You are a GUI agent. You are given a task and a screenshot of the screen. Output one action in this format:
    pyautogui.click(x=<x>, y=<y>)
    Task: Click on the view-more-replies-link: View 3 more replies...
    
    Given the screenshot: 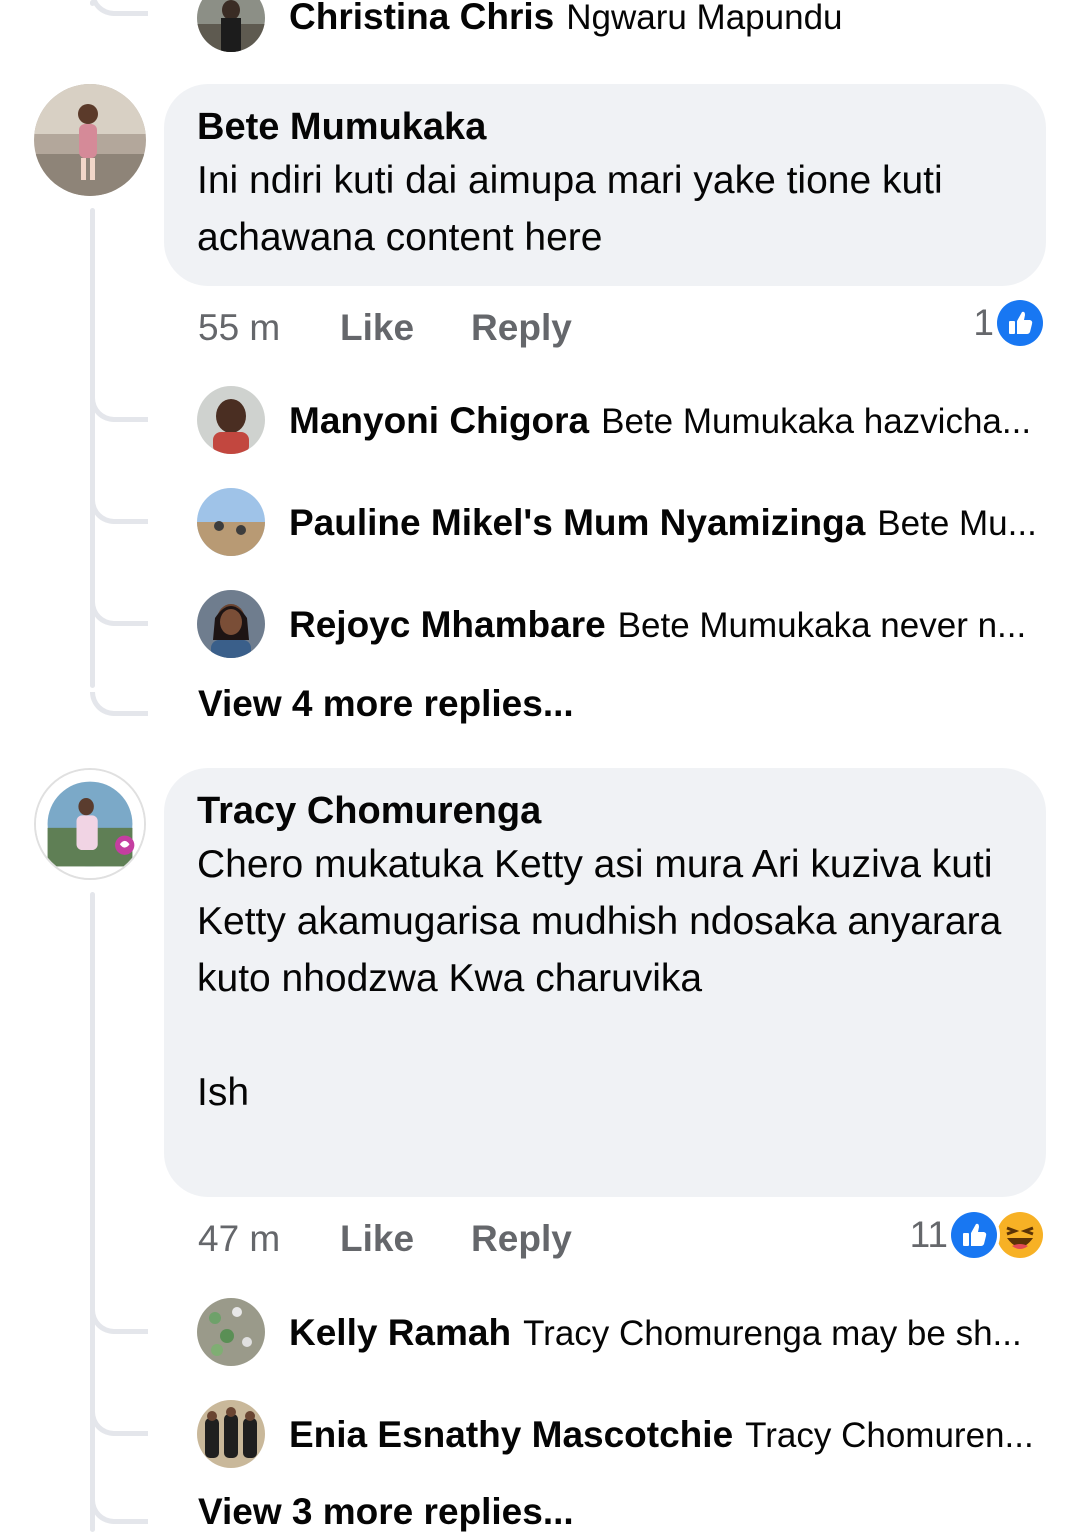 What is the action you would take?
    pyautogui.click(x=386, y=1512)
    